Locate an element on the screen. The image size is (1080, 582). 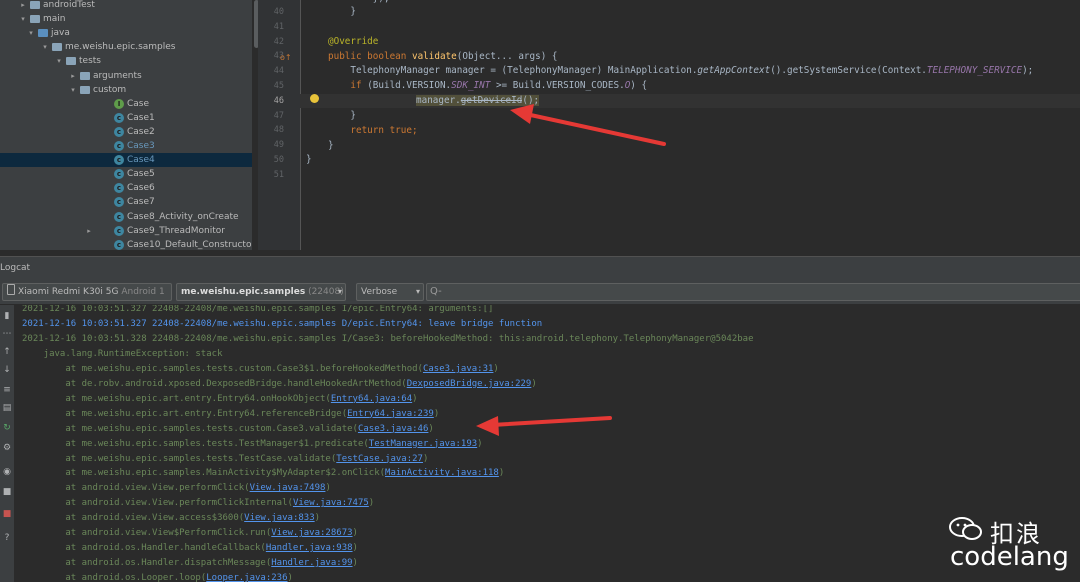
gutter-separator is located at coordinates (300, 125).